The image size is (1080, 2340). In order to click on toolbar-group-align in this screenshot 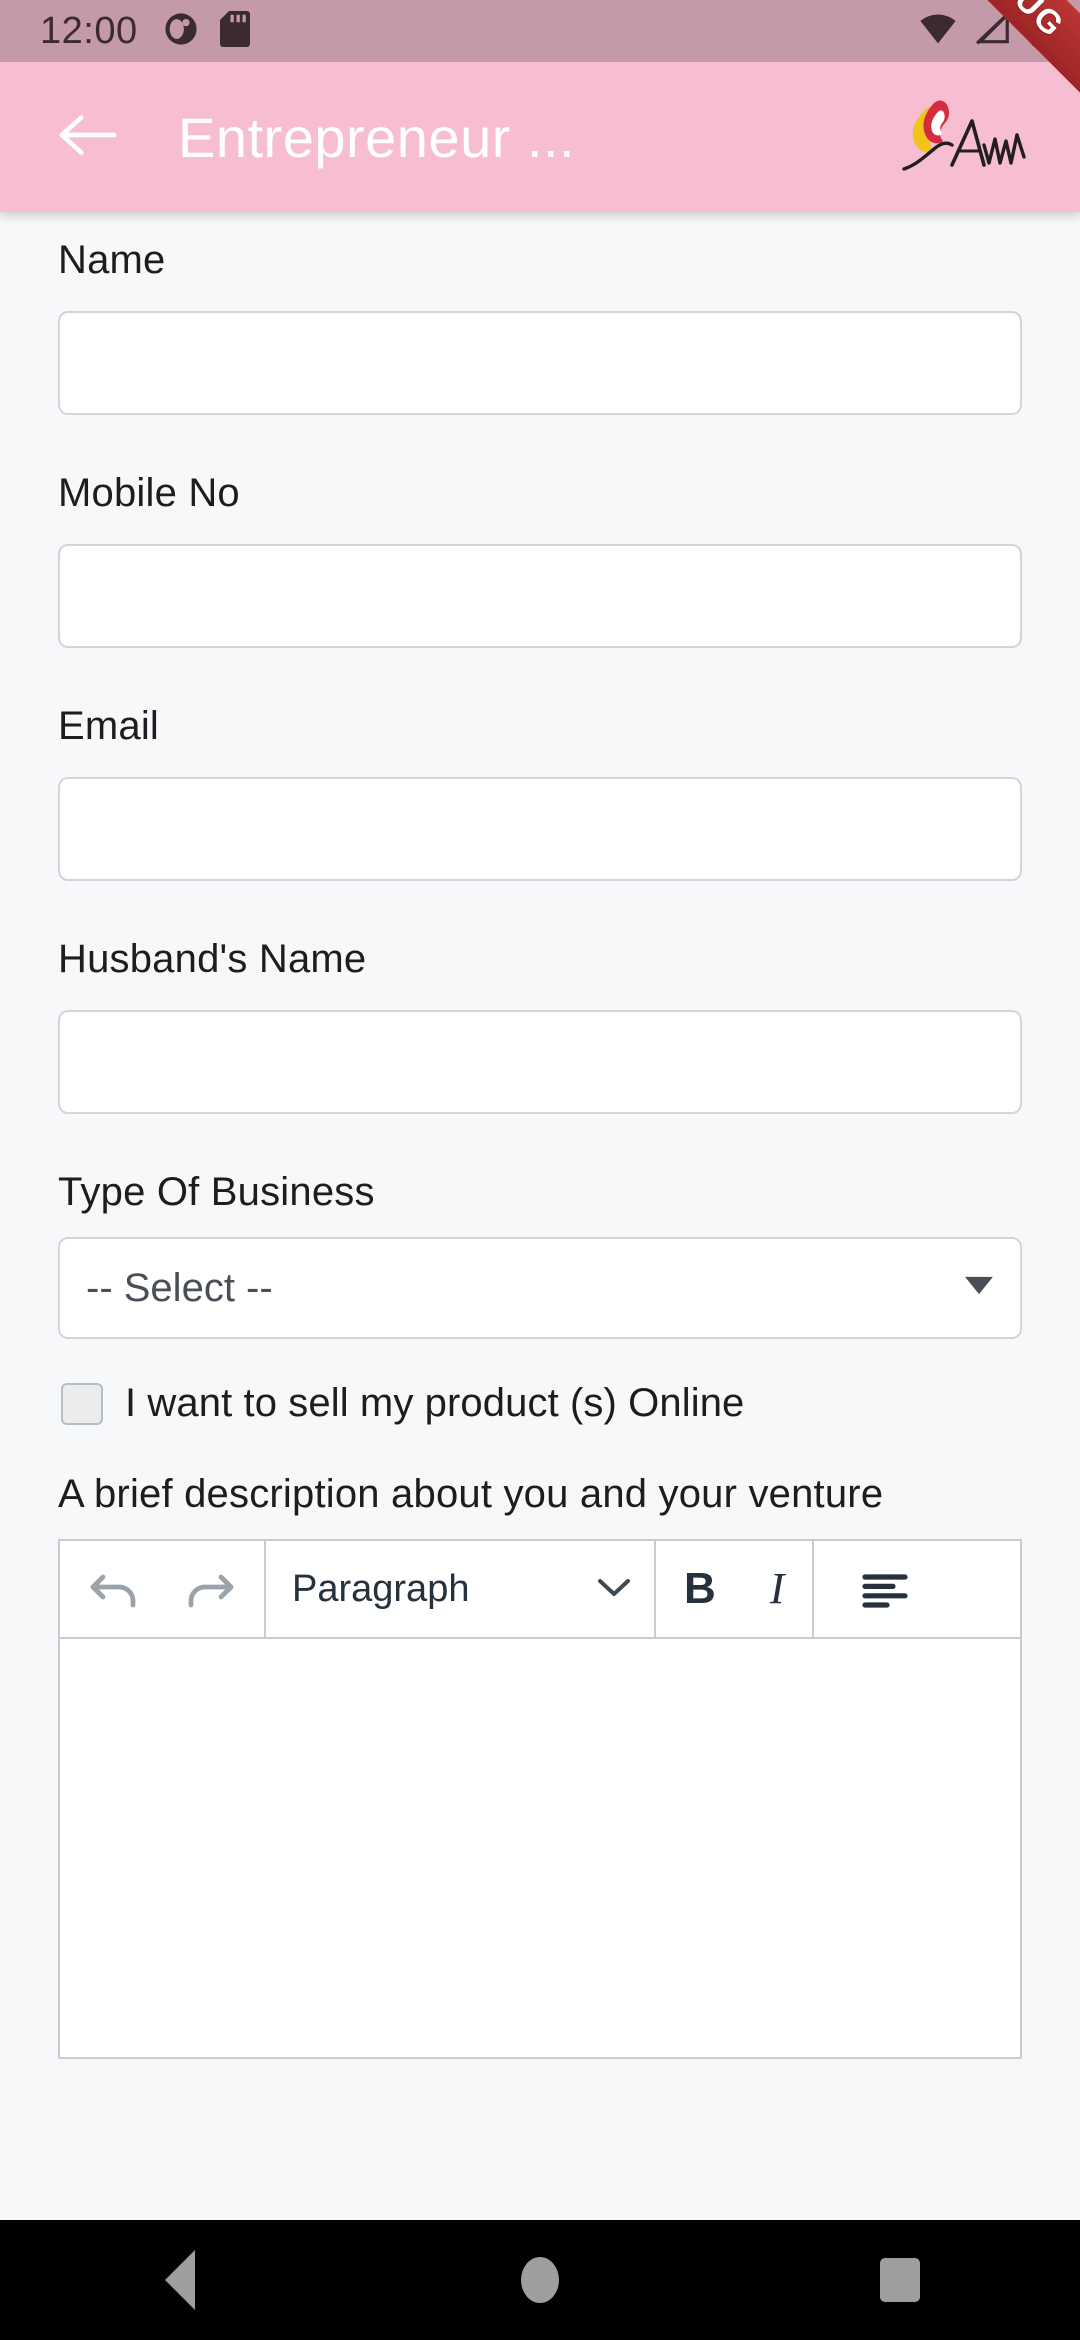, I will do `click(885, 1589)`.